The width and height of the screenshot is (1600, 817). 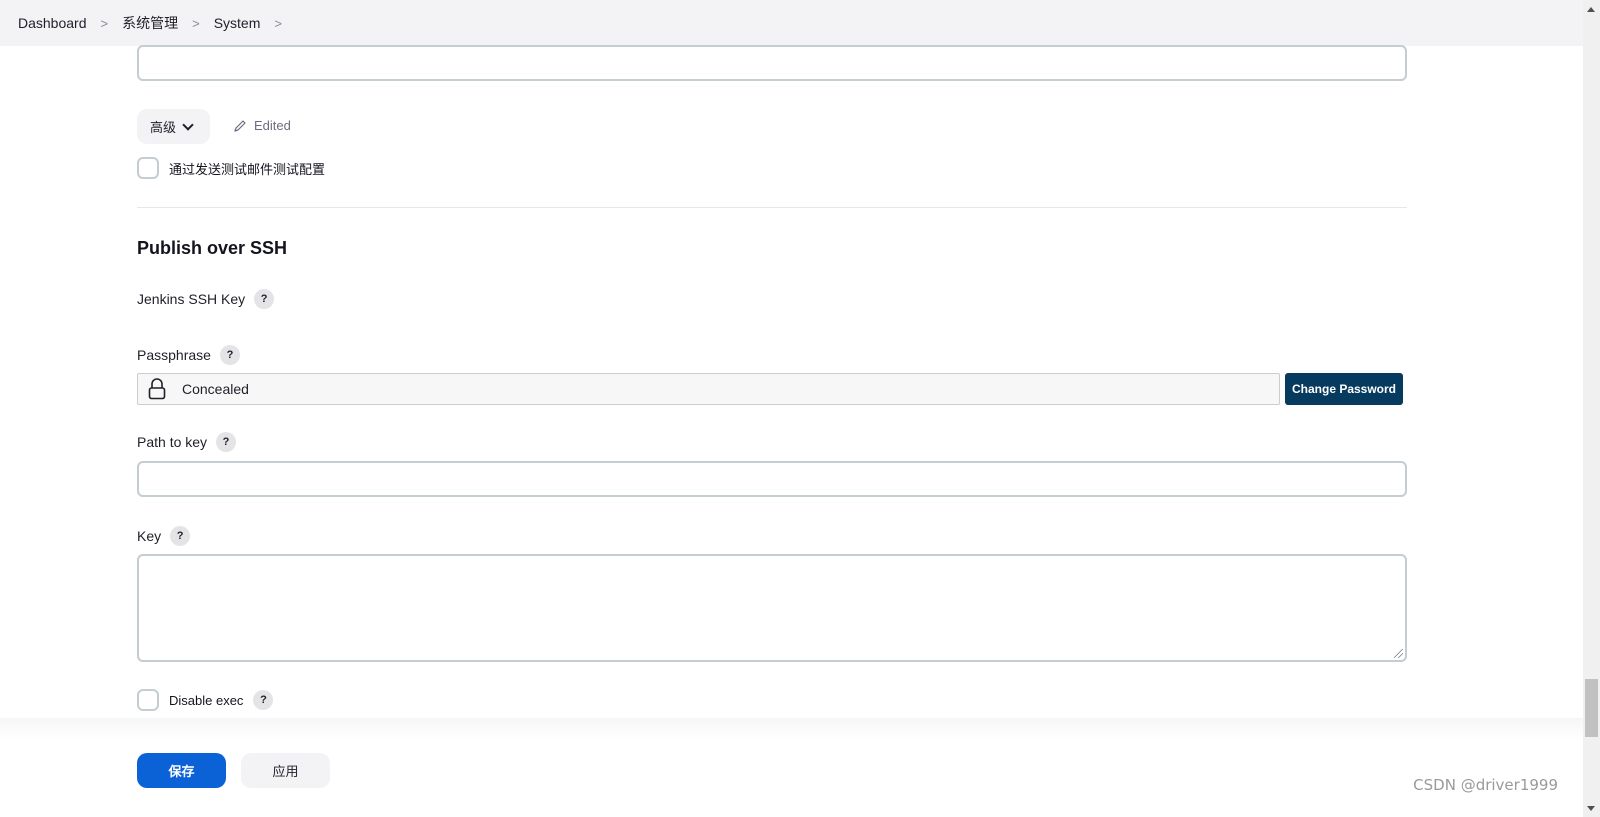 What do you see at coordinates (212, 248) in the screenshot?
I see `section-title: Publish over SSH` at bounding box center [212, 248].